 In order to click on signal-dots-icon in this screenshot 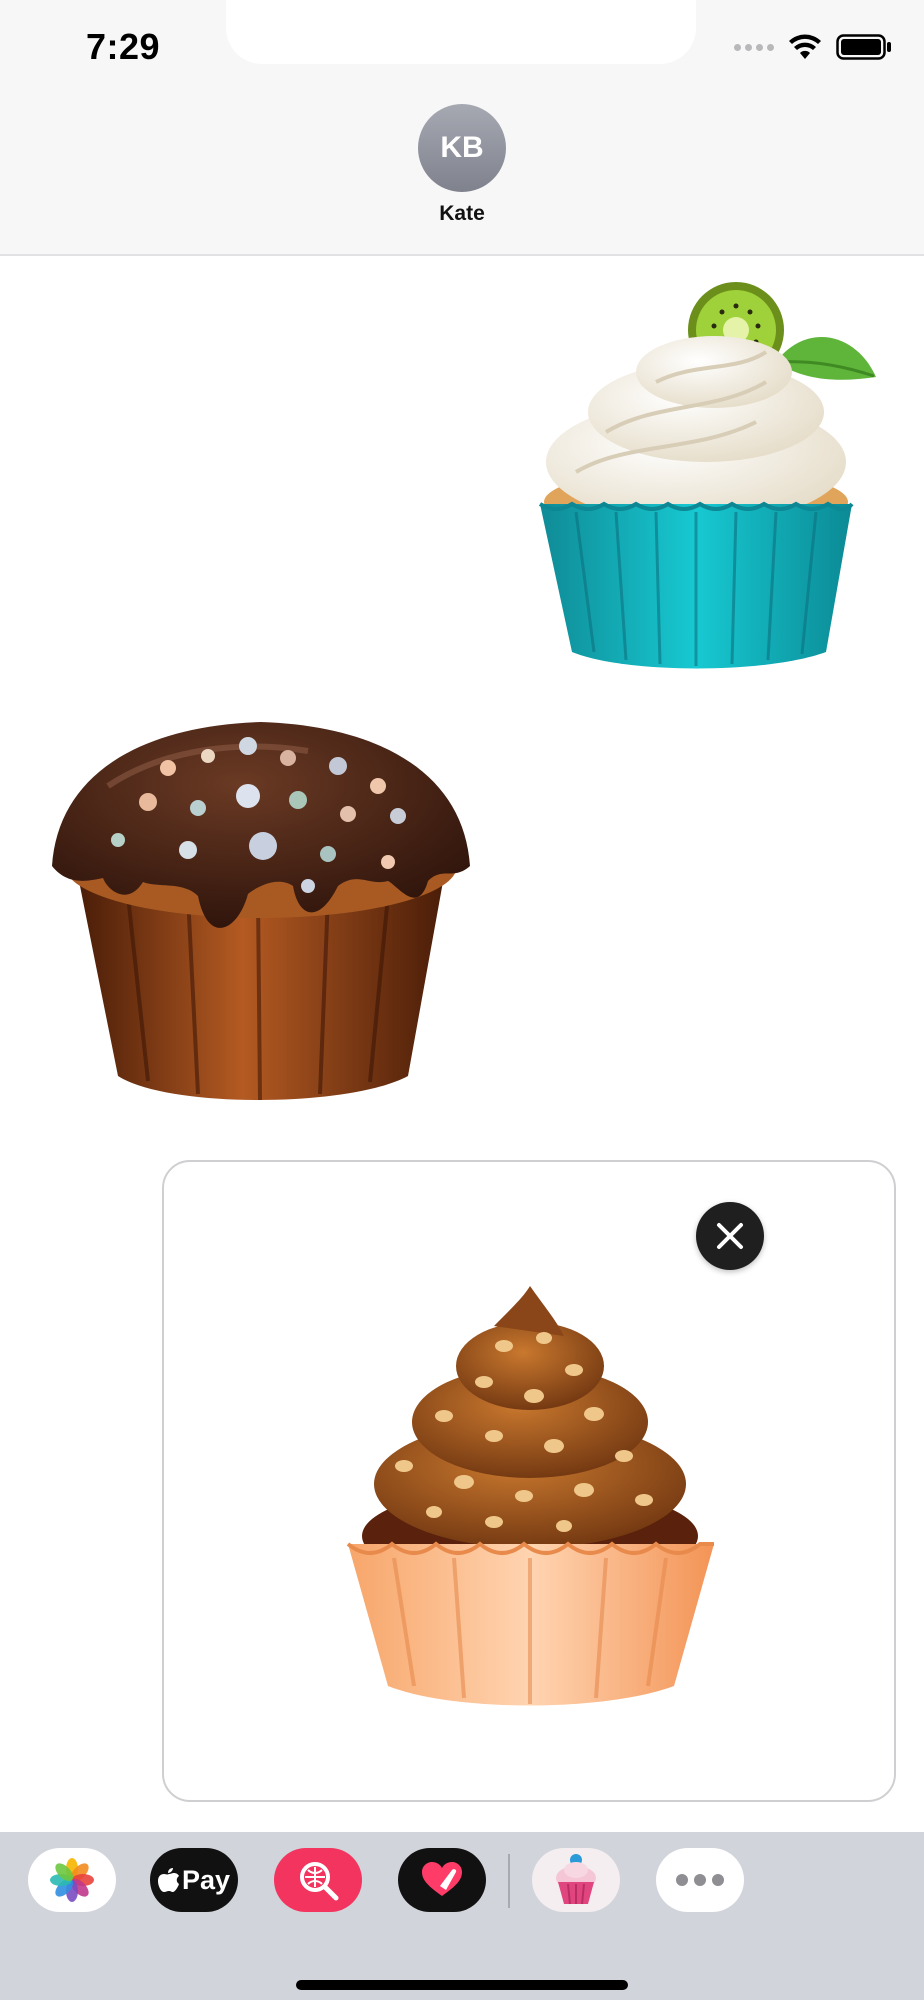, I will do `click(754, 47)`.